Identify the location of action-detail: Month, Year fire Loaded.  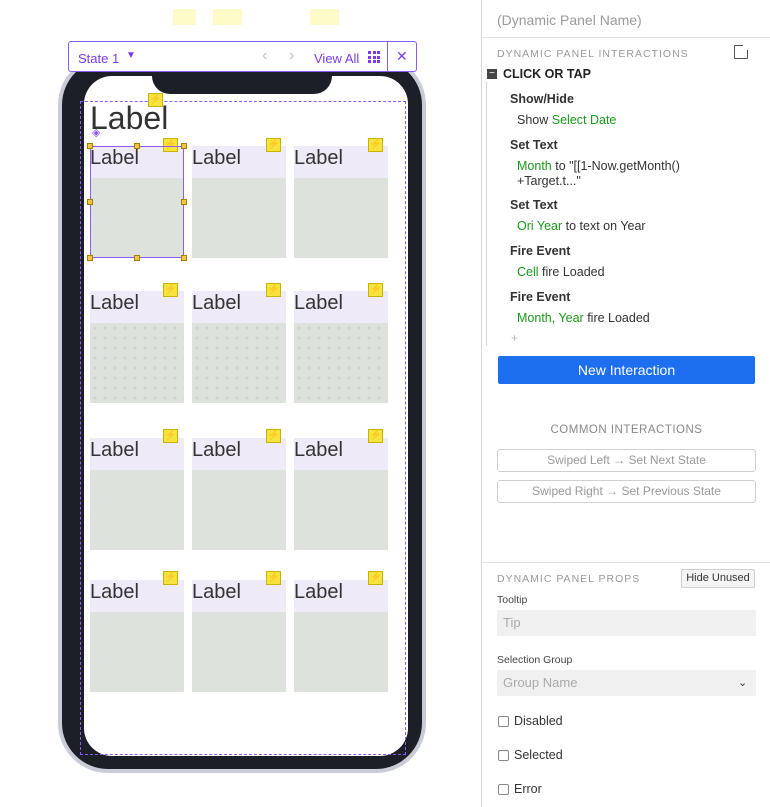
(583, 318).